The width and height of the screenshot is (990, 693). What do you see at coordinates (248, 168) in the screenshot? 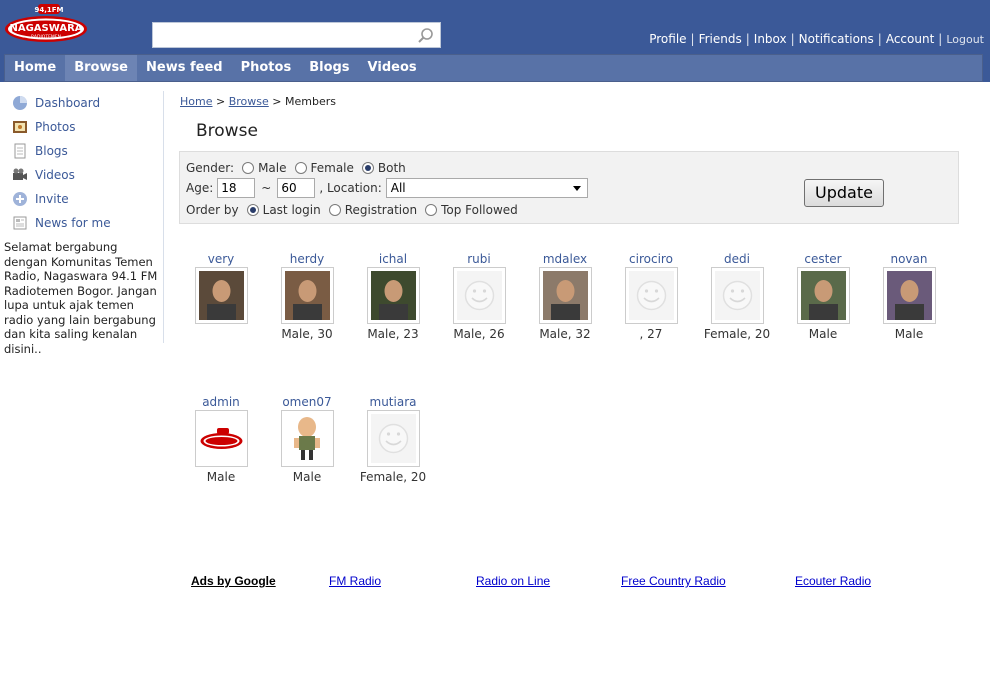
I see `gender-male-radio` at bounding box center [248, 168].